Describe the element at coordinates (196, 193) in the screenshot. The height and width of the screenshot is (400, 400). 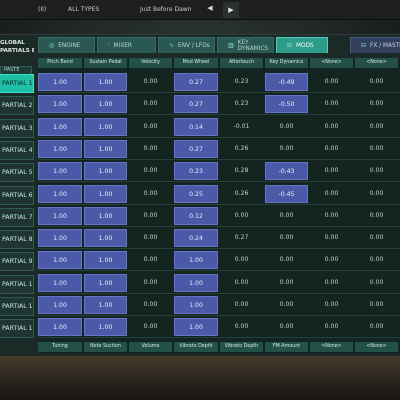
I see `mod-amount-cell: 0.25` at that location.